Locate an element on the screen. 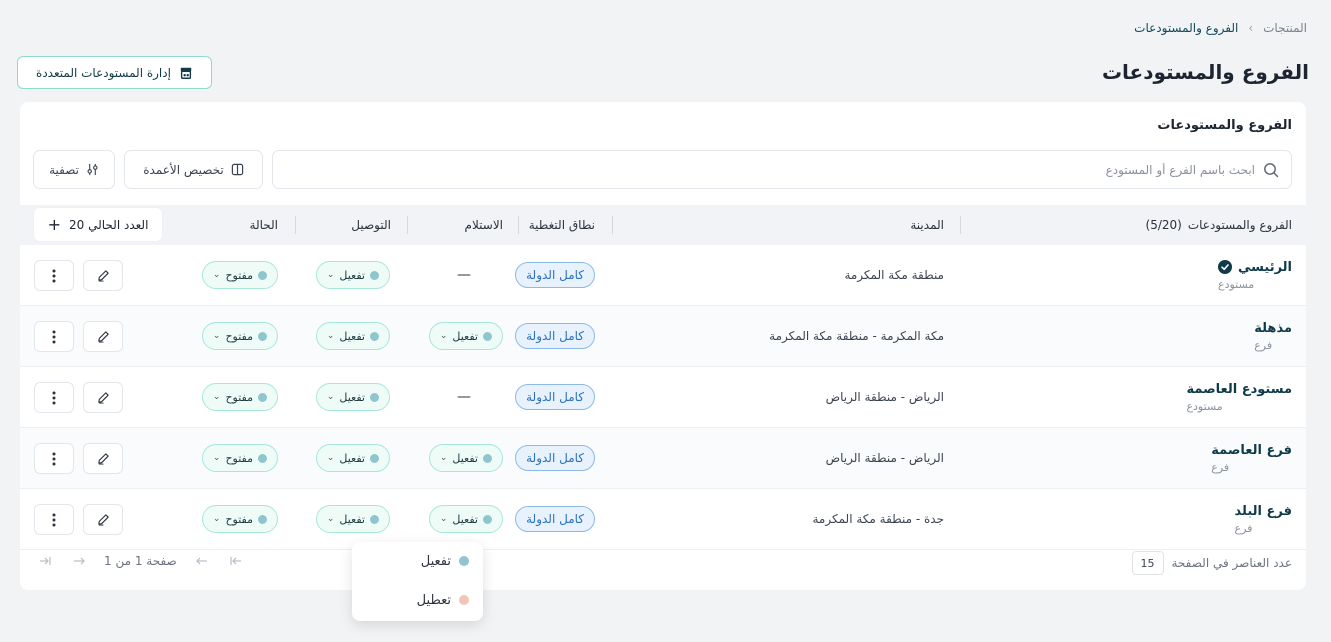  page-indicator: صفحة 1 من 1 is located at coordinates (140, 561).